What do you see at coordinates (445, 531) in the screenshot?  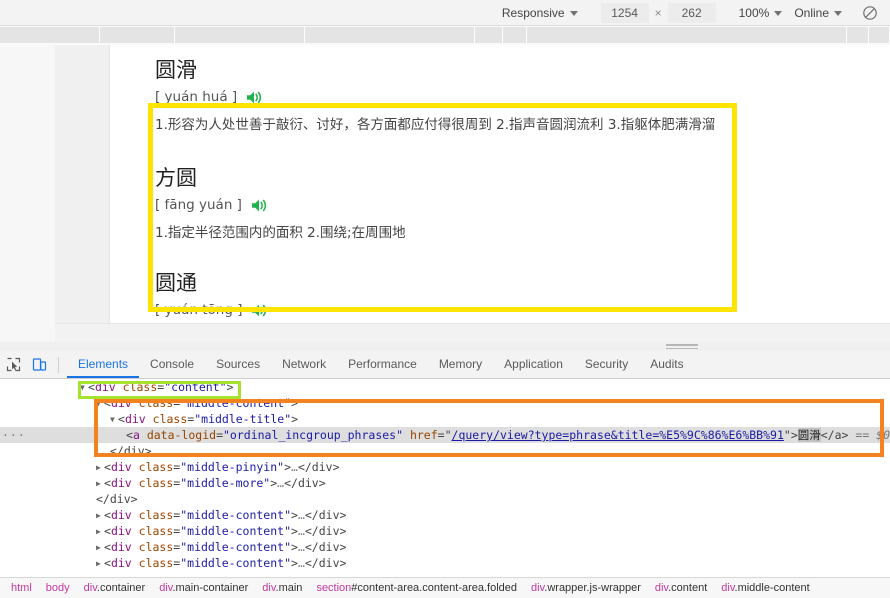 I see `dom-node-middle-content-3: ▶ <div class="middle-content">…</div>` at bounding box center [445, 531].